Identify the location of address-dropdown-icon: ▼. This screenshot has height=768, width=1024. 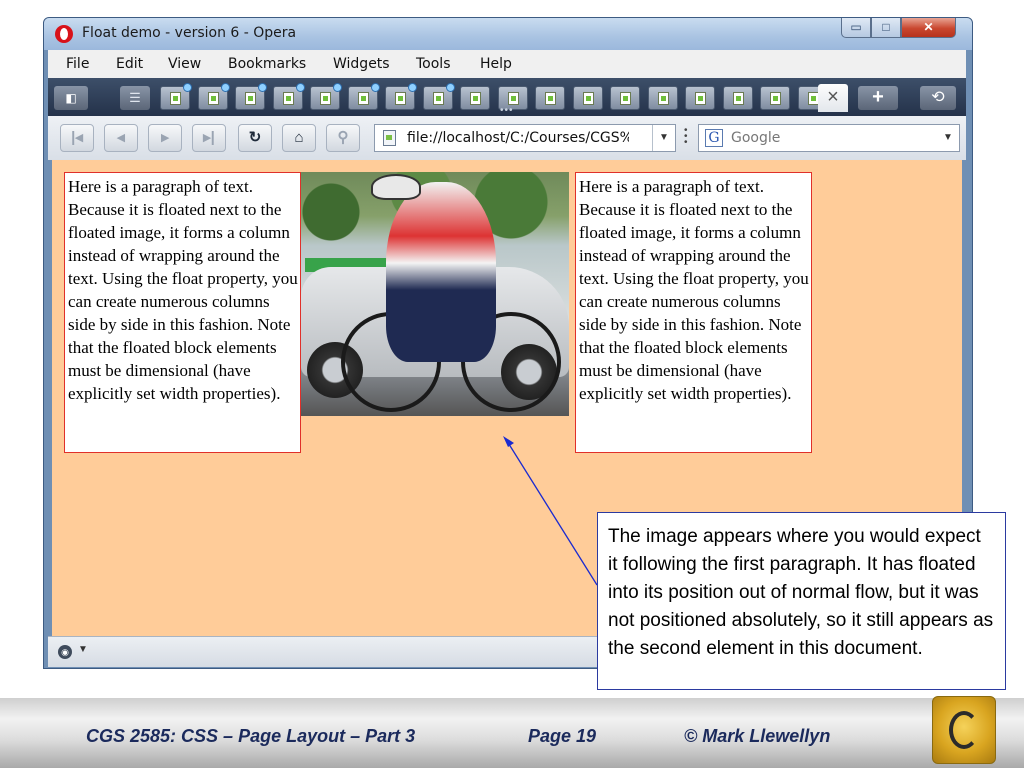
(663, 138).